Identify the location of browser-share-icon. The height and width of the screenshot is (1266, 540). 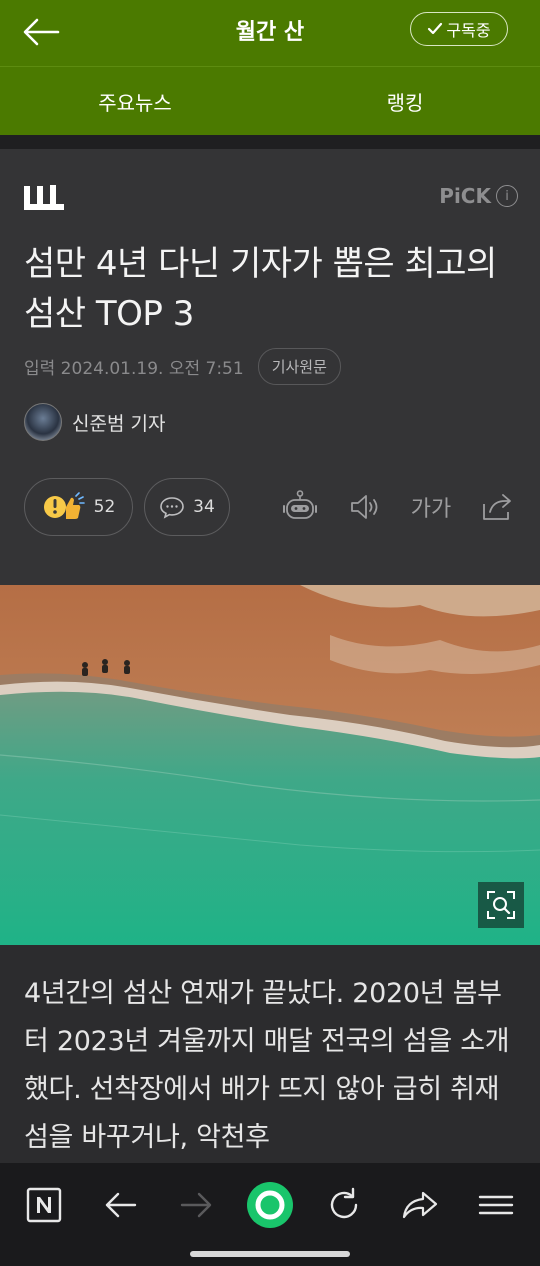
(420, 1205).